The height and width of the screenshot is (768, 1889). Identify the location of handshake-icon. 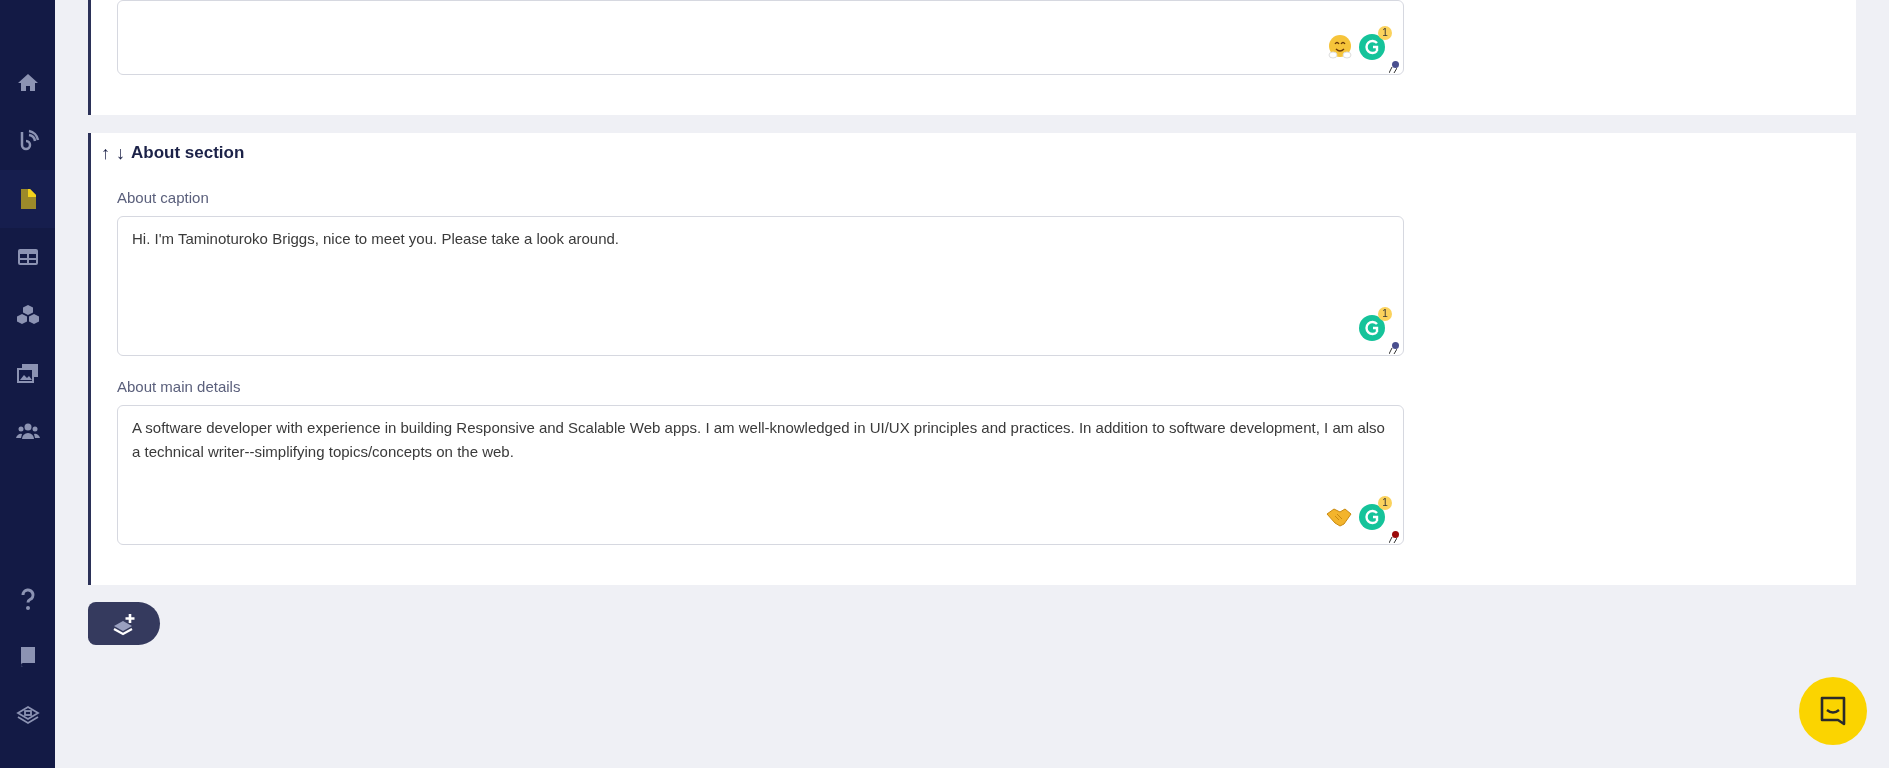
(1339, 517).